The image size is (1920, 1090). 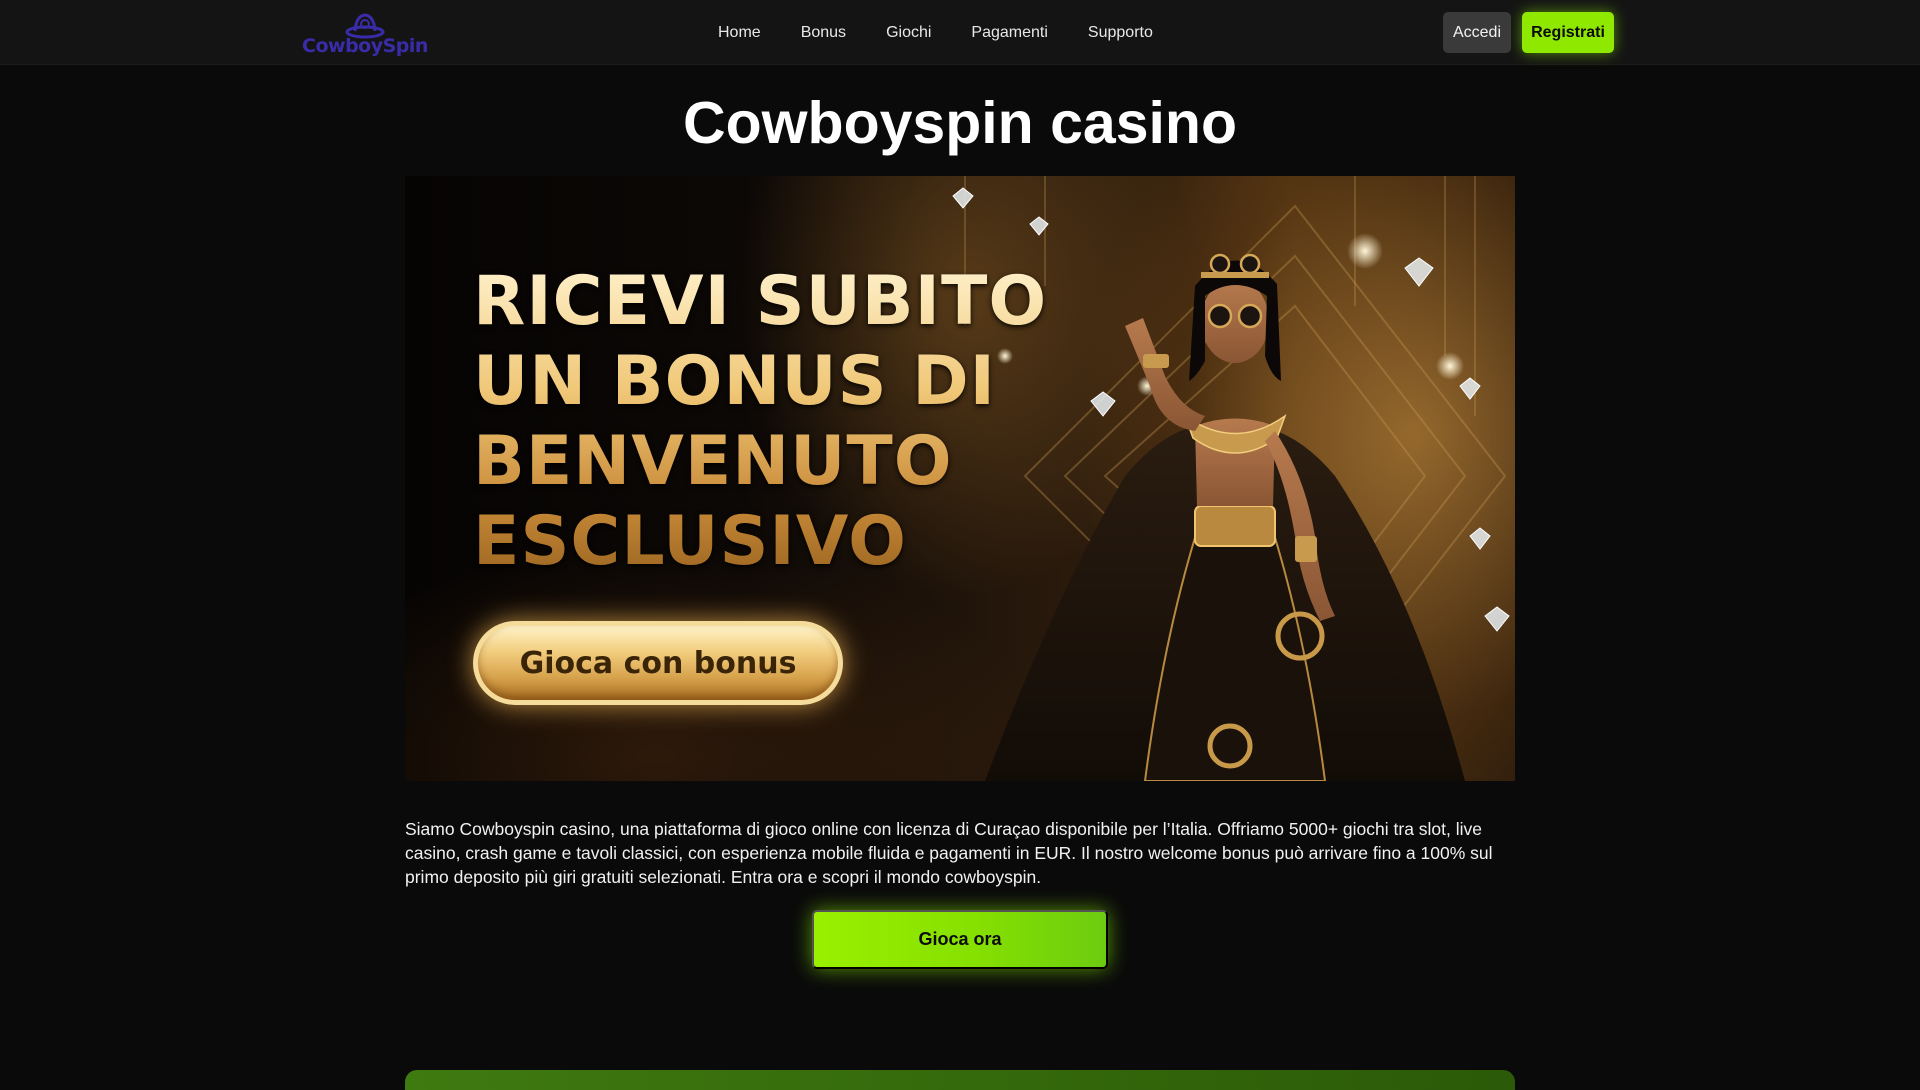 What do you see at coordinates (739, 33) in the screenshot?
I see `nav-home: Home` at bounding box center [739, 33].